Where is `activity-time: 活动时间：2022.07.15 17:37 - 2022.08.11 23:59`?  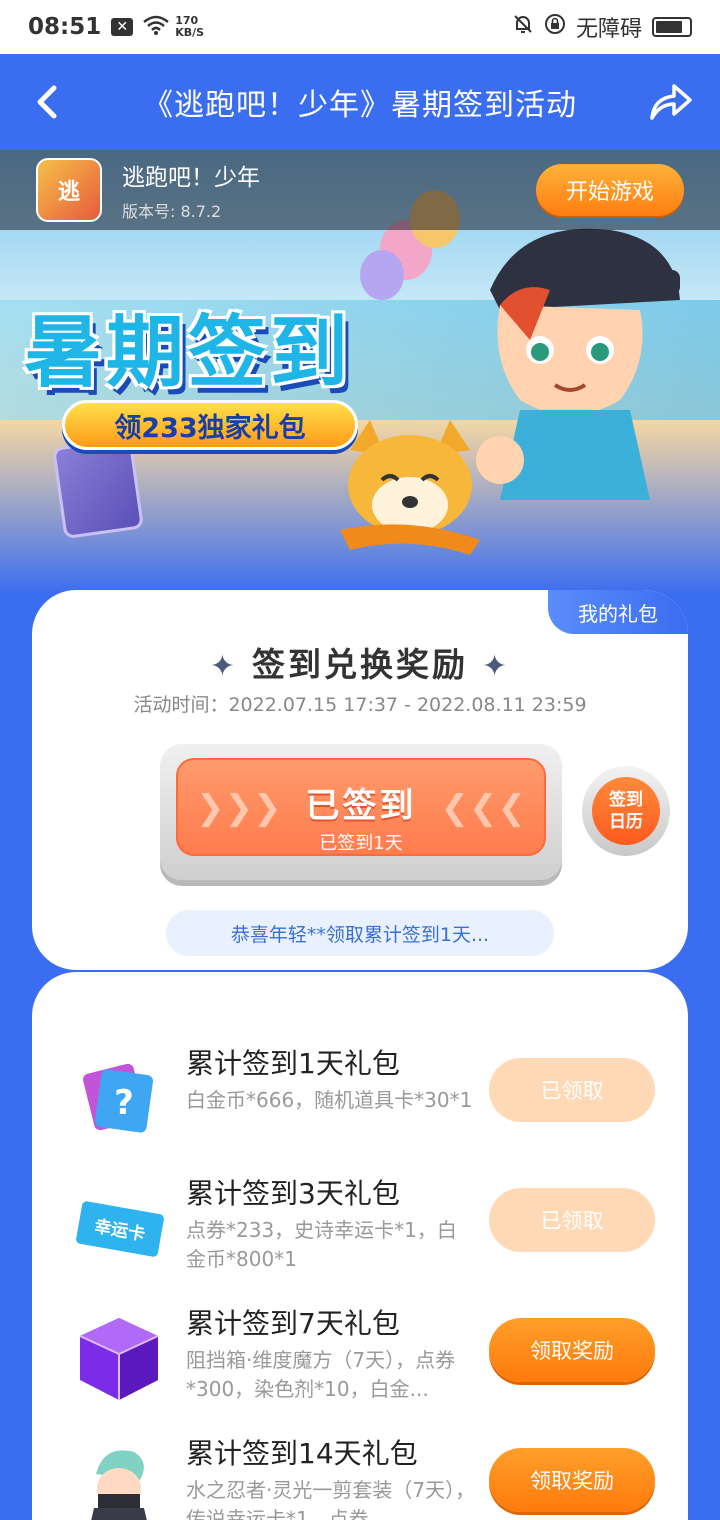 activity-time: 活动时间：2022.07.15 17:37 - 2022.08.11 23:59 is located at coordinates (360, 705).